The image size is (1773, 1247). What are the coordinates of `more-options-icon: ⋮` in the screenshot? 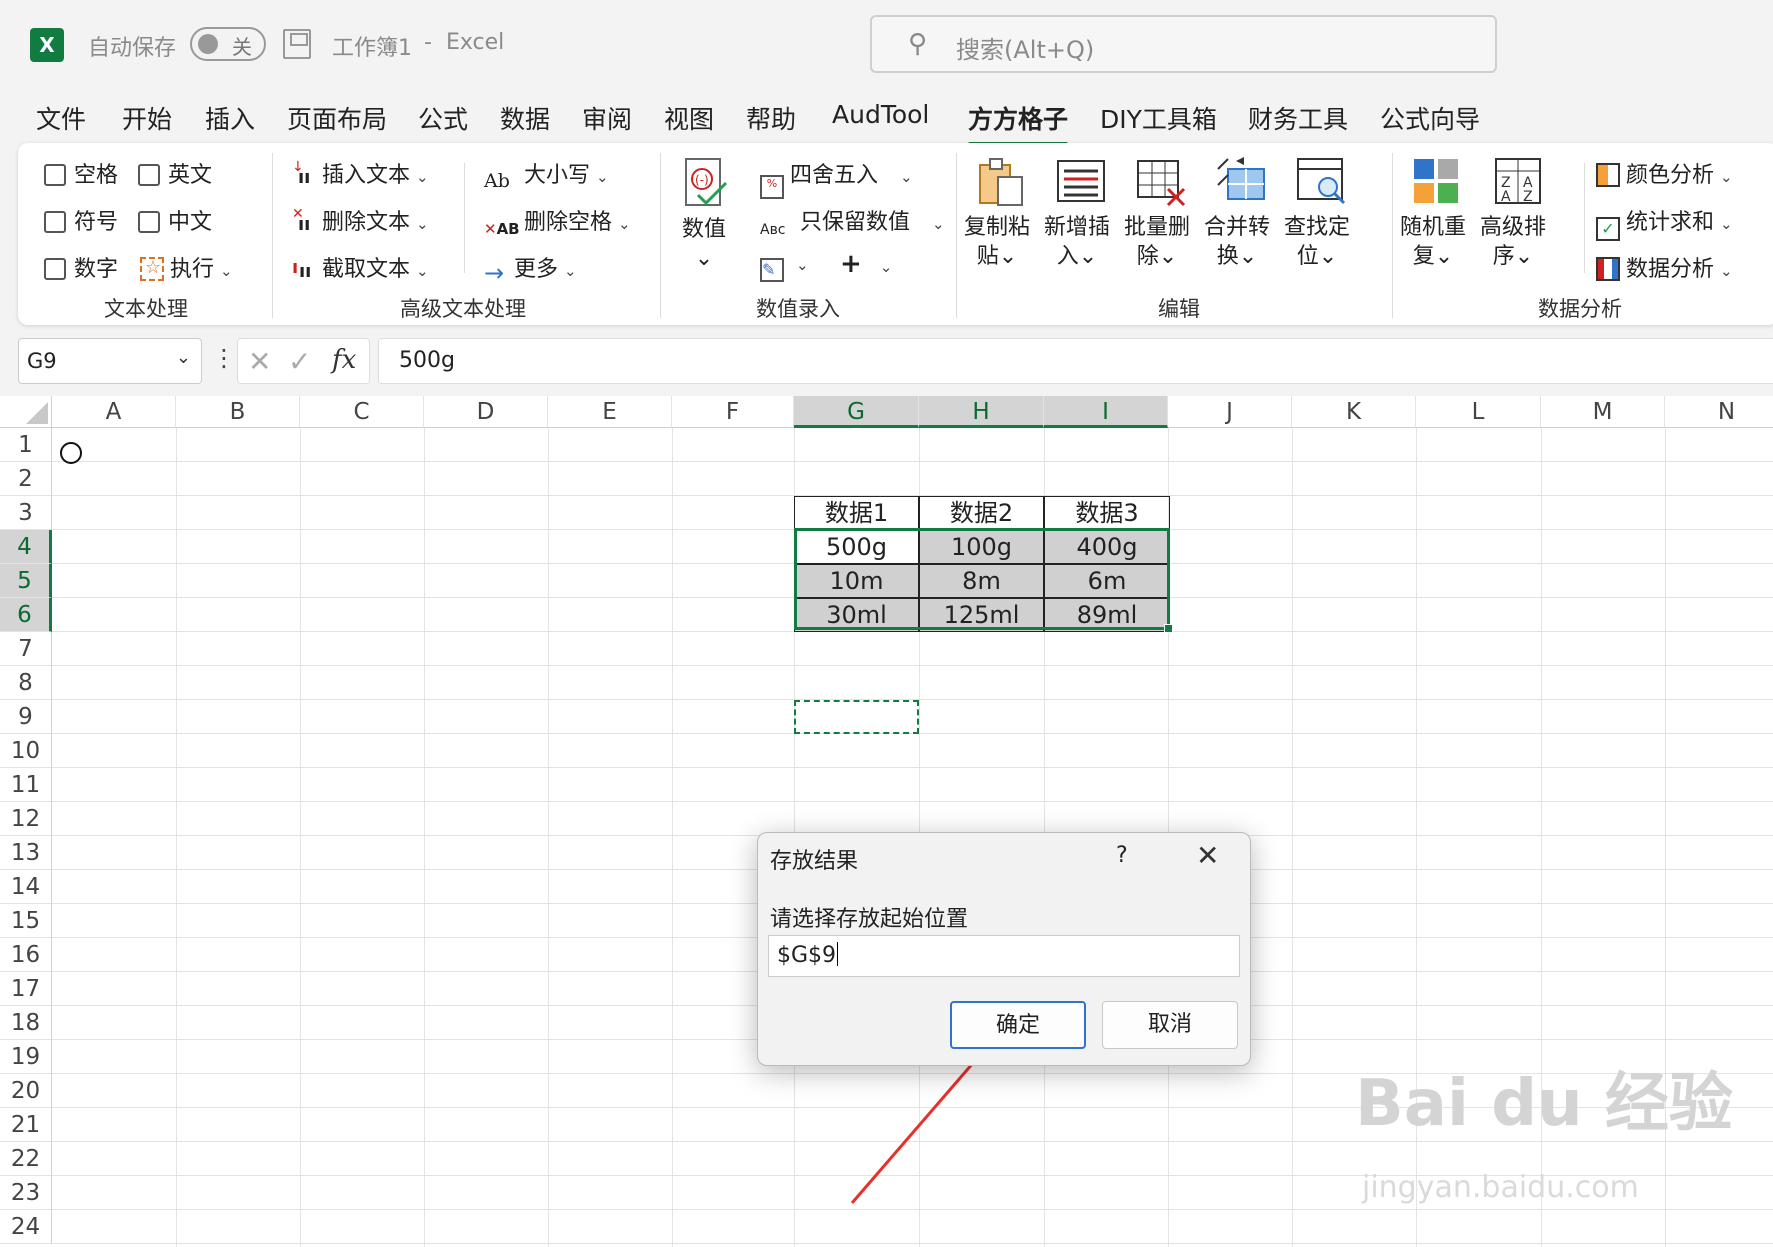 It's located at (224, 358).